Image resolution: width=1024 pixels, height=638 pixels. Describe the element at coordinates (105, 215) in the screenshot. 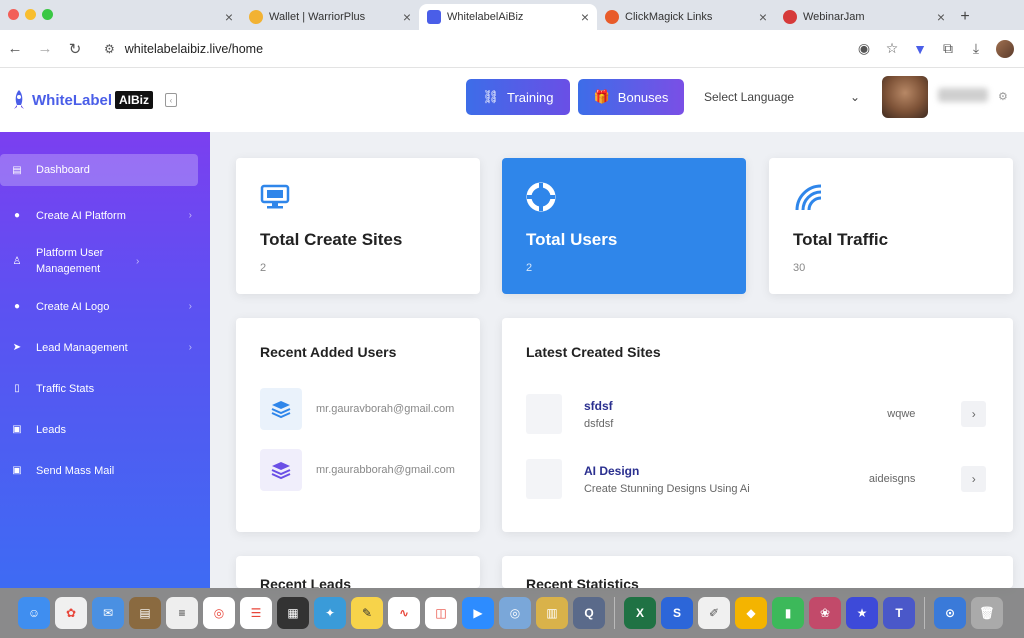

I see `sidebar-item-create-ai-platform: ● Create AI Platform ›` at that location.